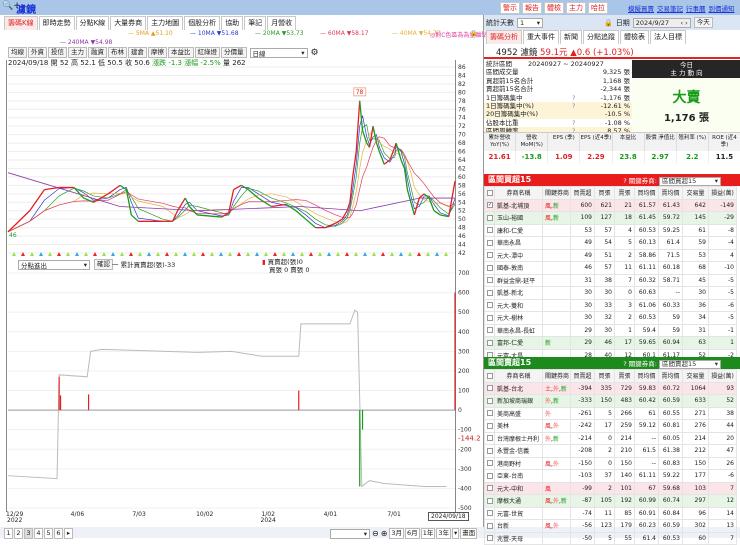 The image size is (740, 545). I want to click on gear-icon: ⚙, so click(315, 53).